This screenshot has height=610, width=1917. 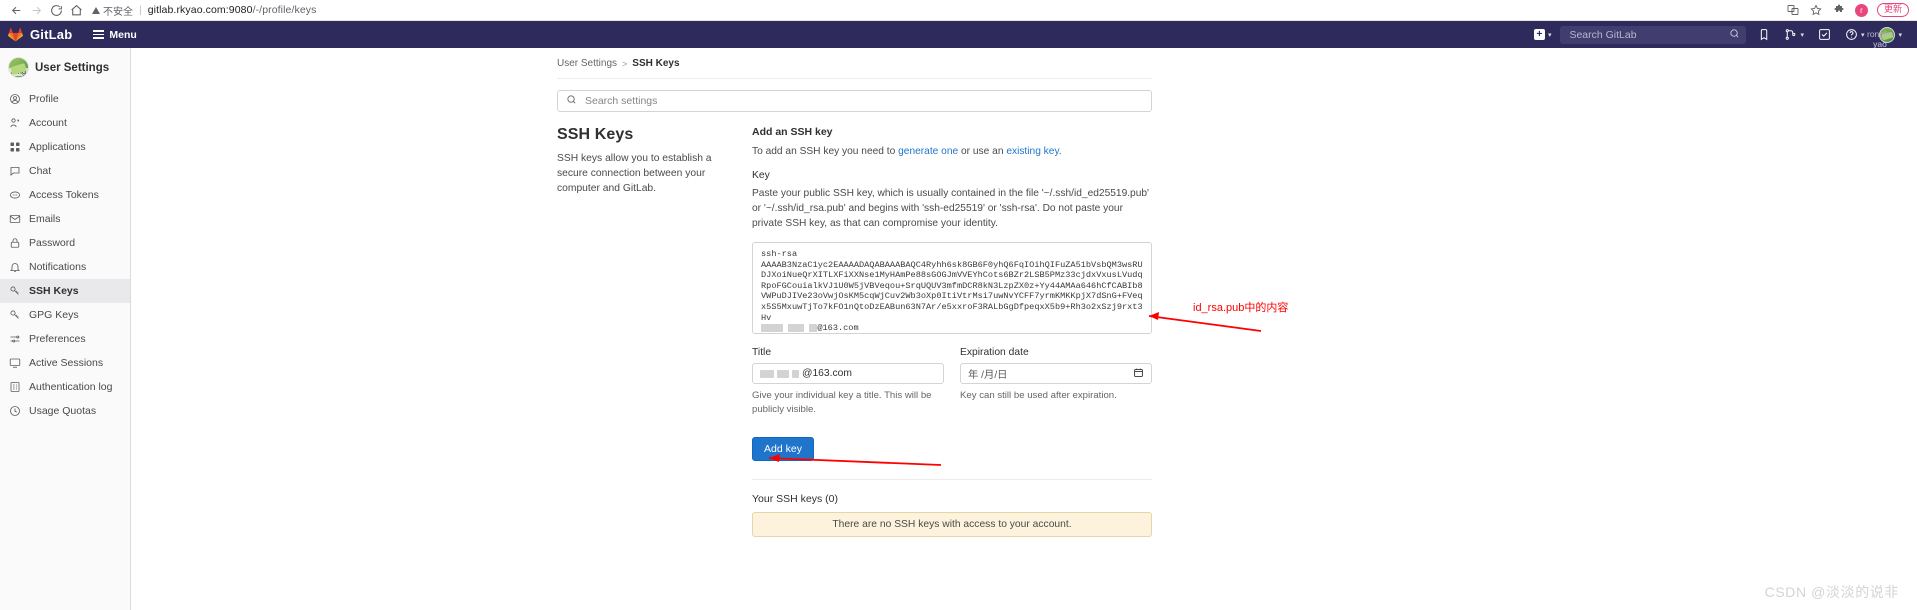 I want to click on watermark: CSDN @淡淡的说非, so click(x=1831, y=592).